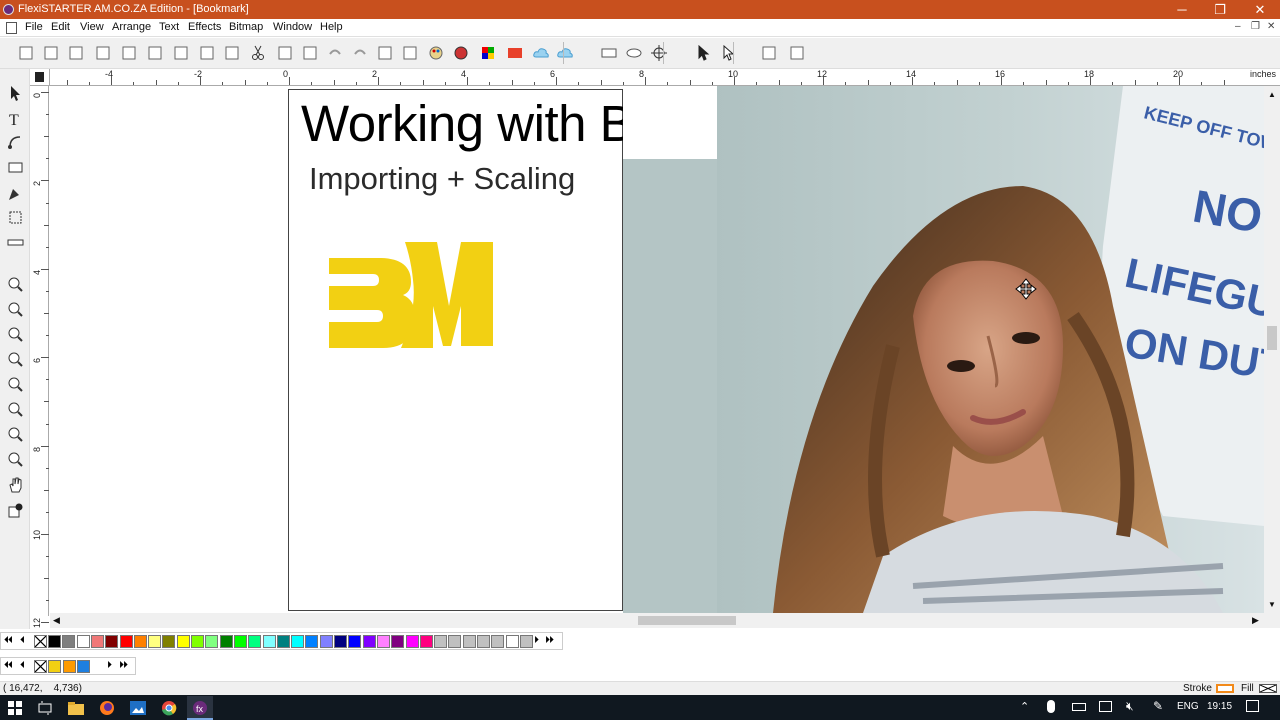 This screenshot has width=1280, height=720. I want to click on palette-next-button: ⏵, so click(536, 640).